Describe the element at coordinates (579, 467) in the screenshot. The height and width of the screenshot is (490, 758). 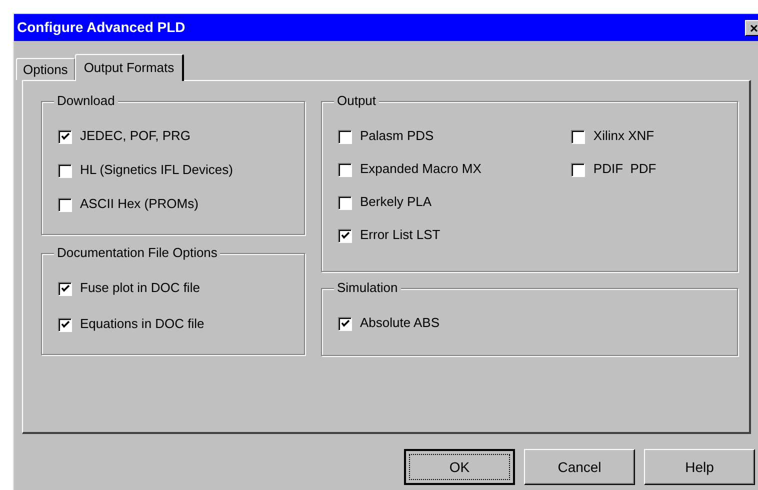
I see `dialog-button: Cancel` at that location.